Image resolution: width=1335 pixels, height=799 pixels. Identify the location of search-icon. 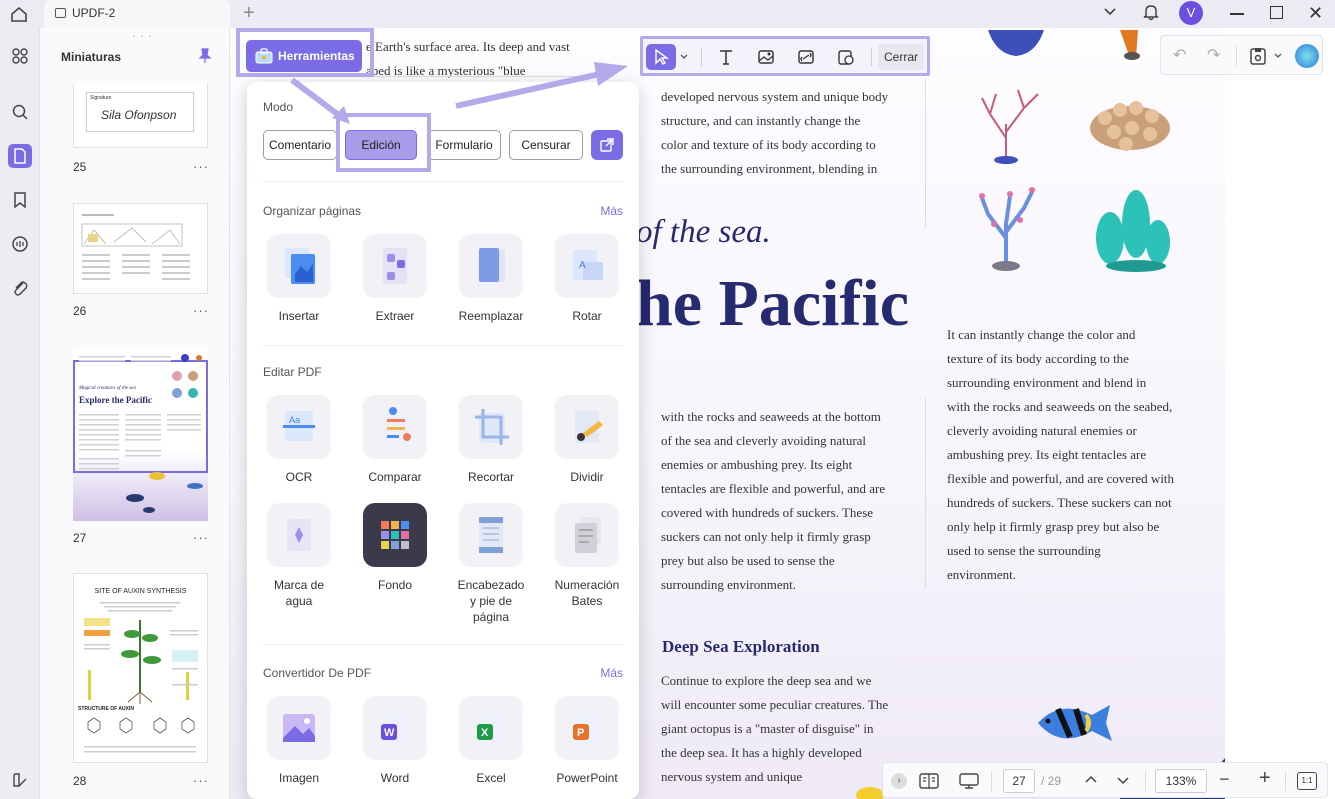
(20, 112).